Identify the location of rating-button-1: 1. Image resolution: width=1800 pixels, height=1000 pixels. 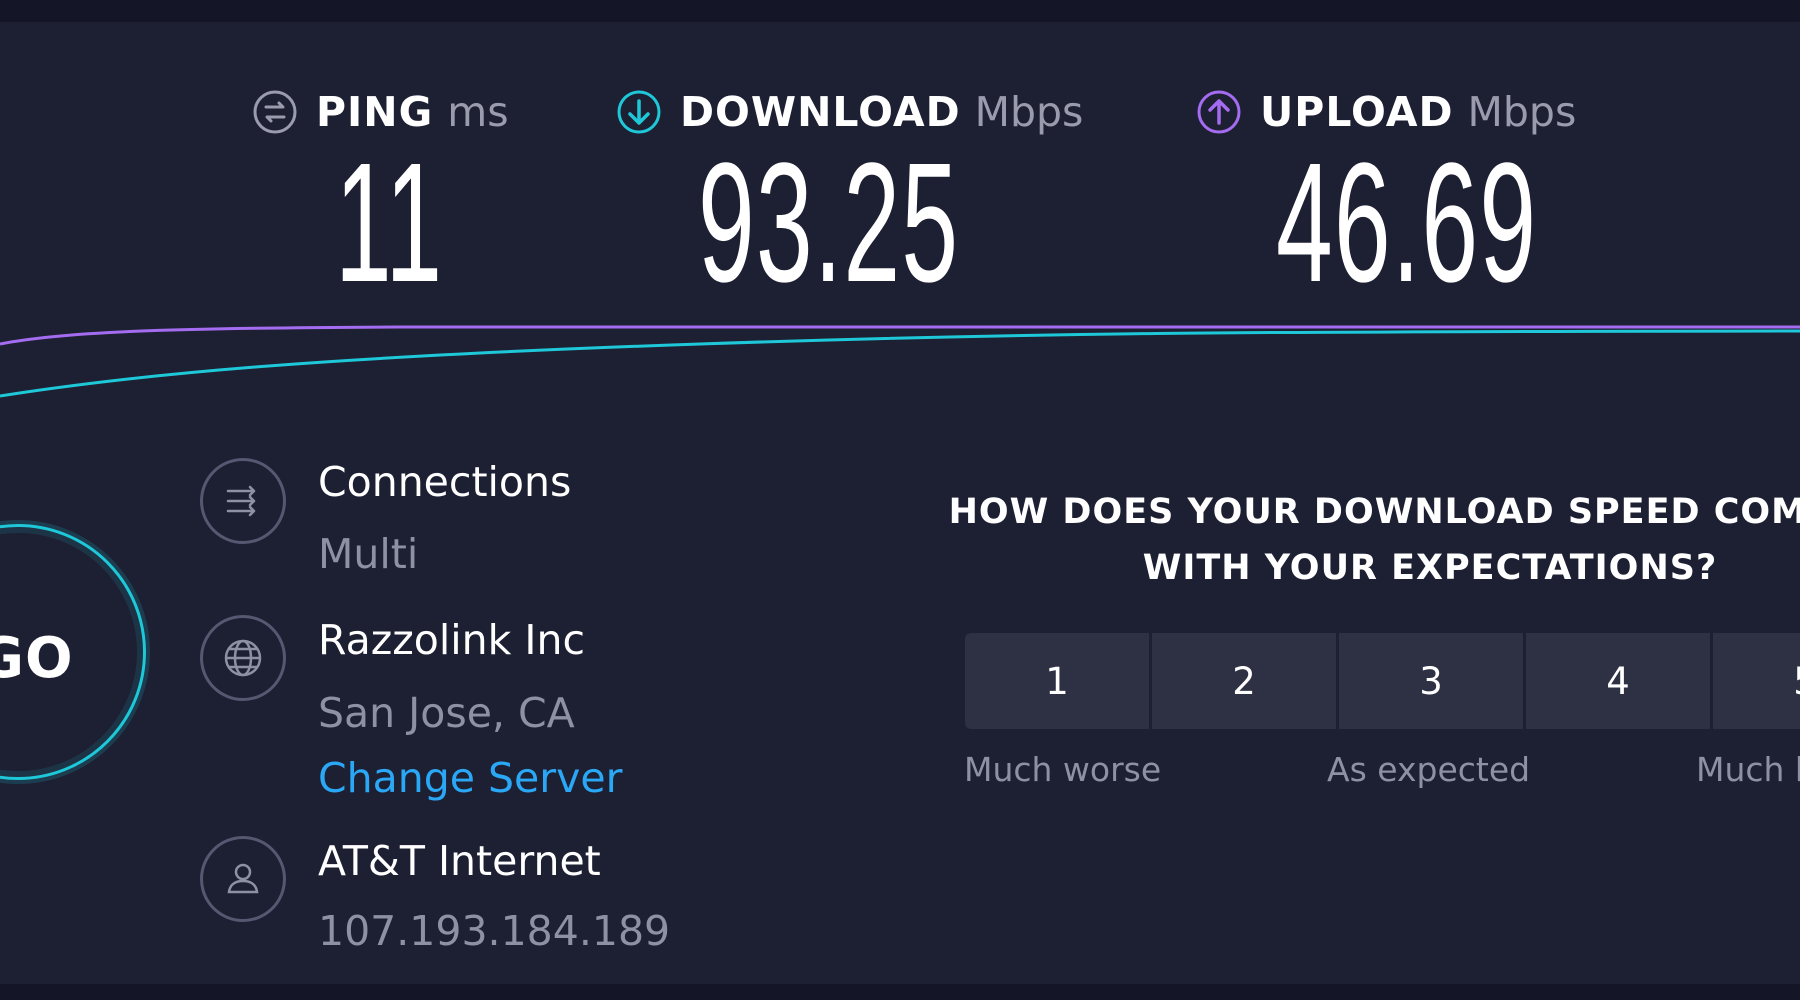
(1057, 681).